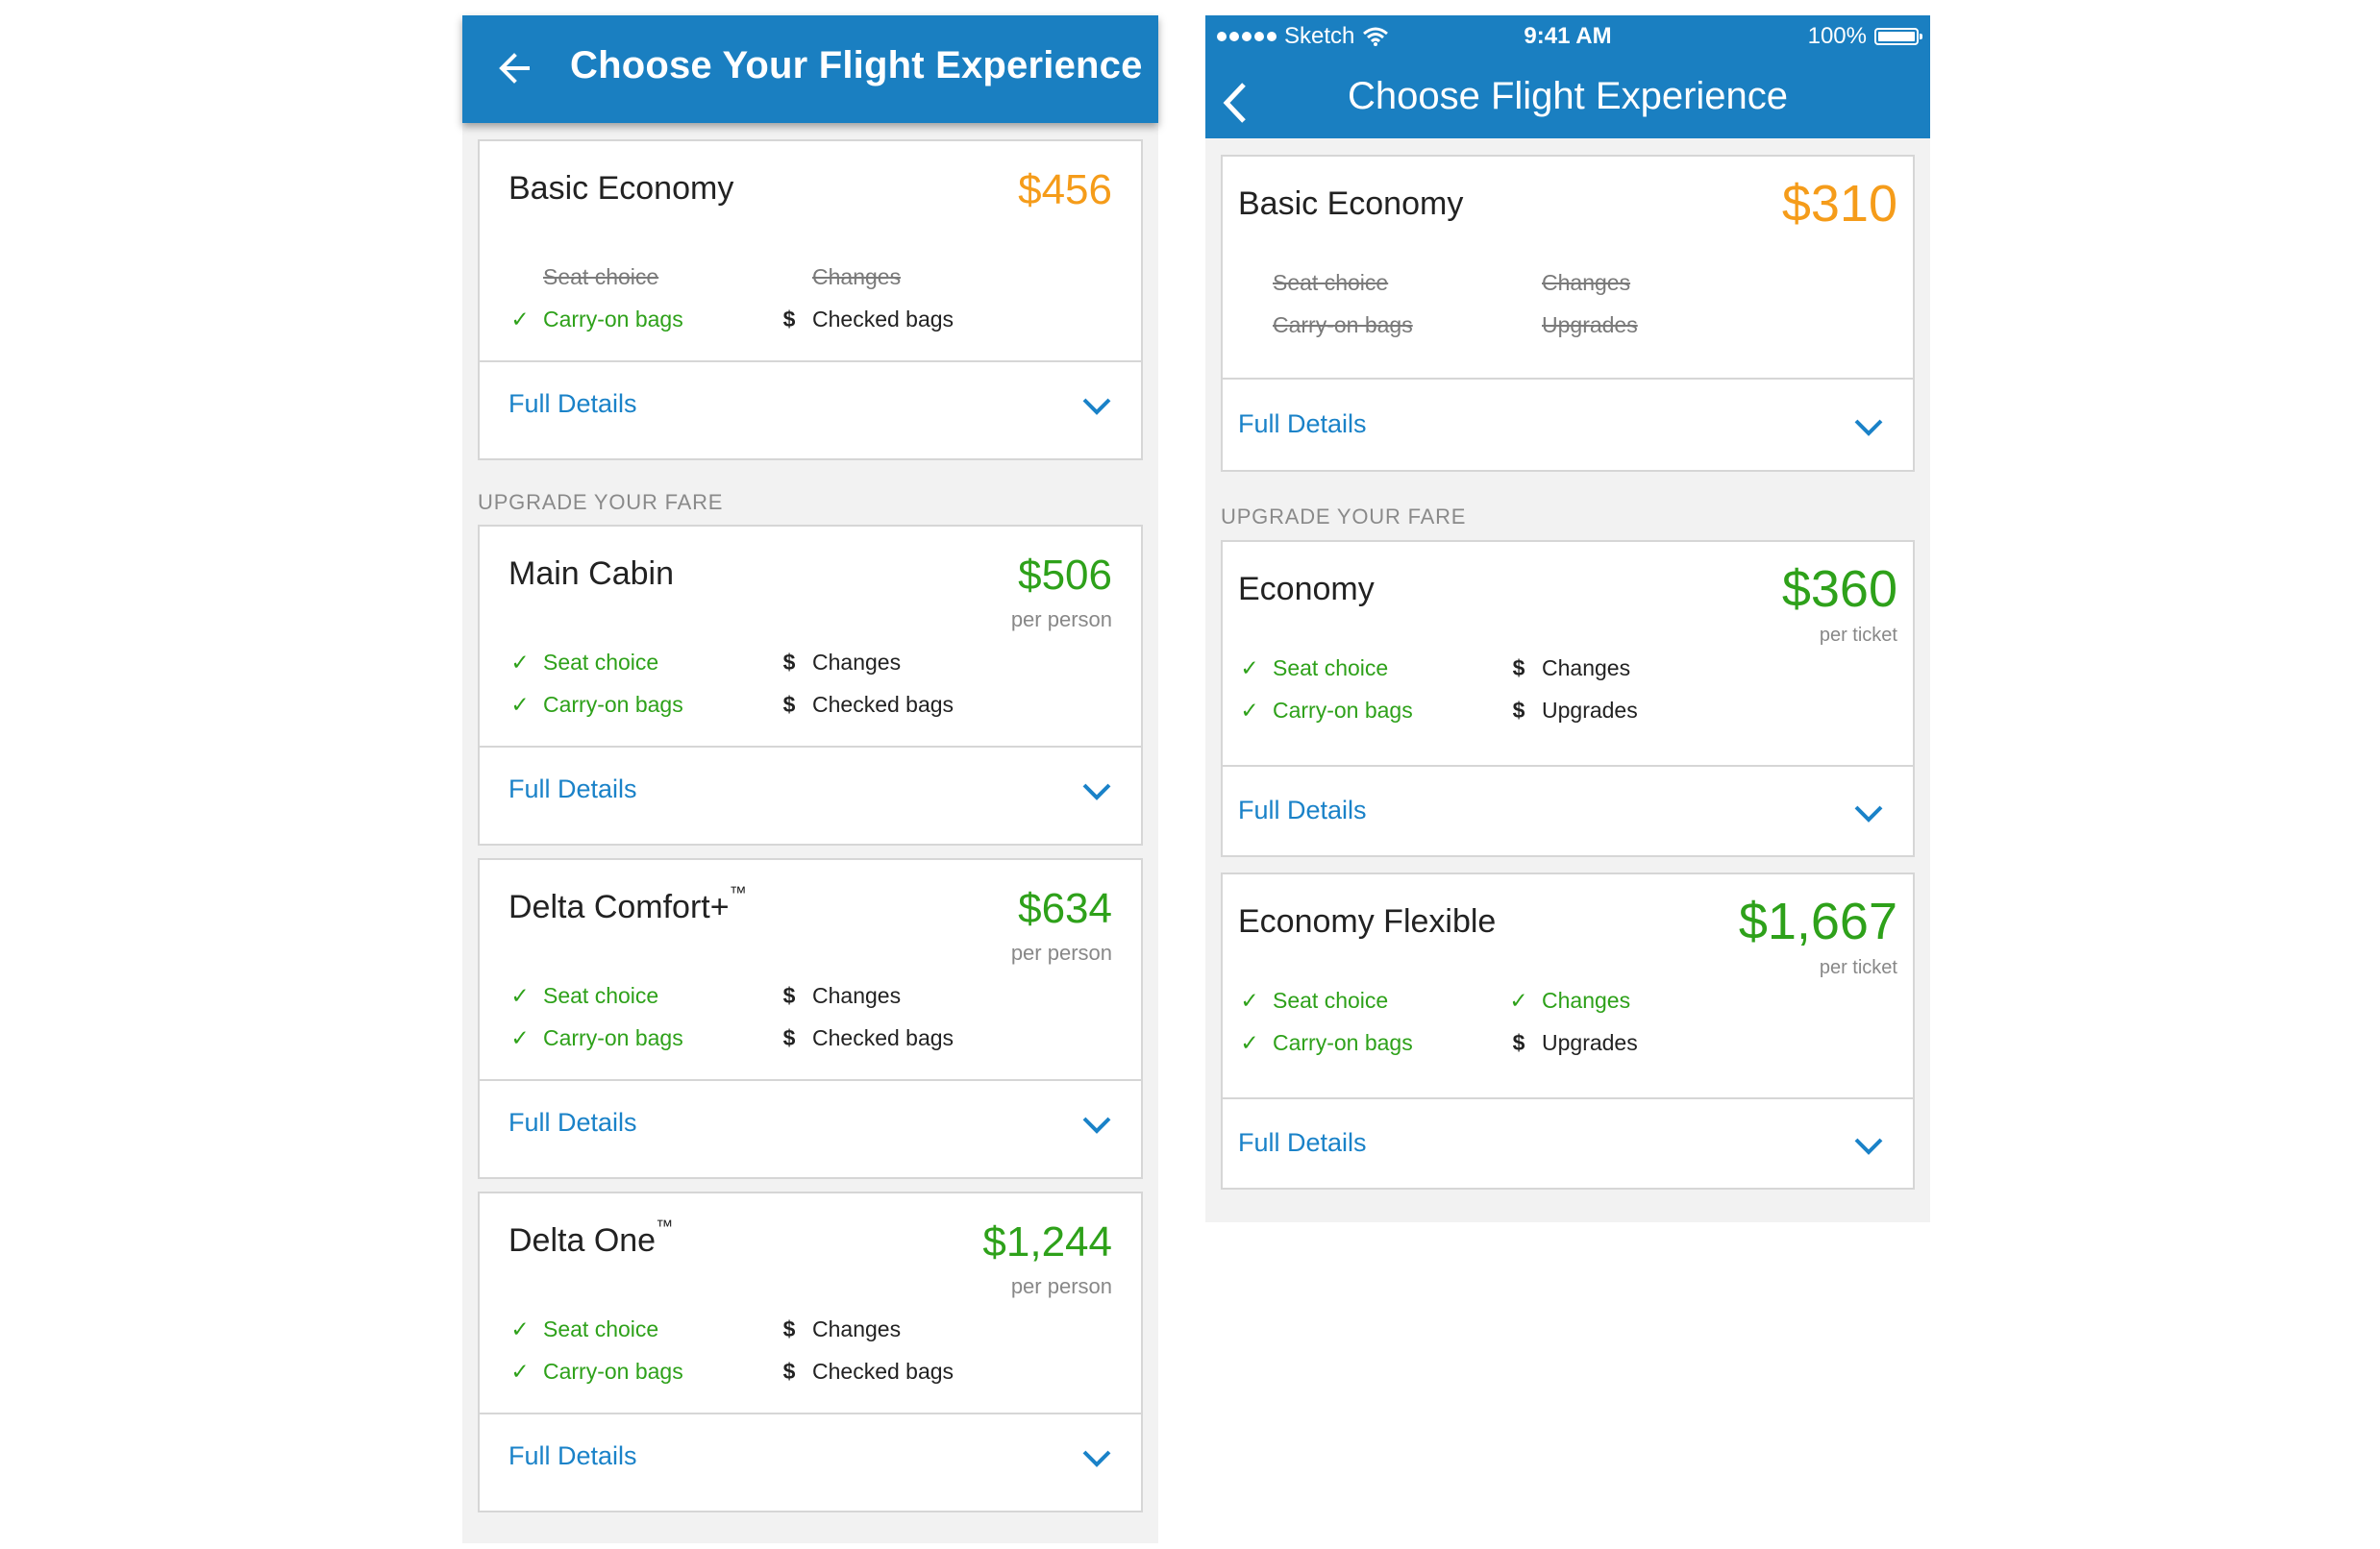 This screenshot has width=2380, height=1549. What do you see at coordinates (514, 68) in the screenshot?
I see `back-arrow-icon` at bounding box center [514, 68].